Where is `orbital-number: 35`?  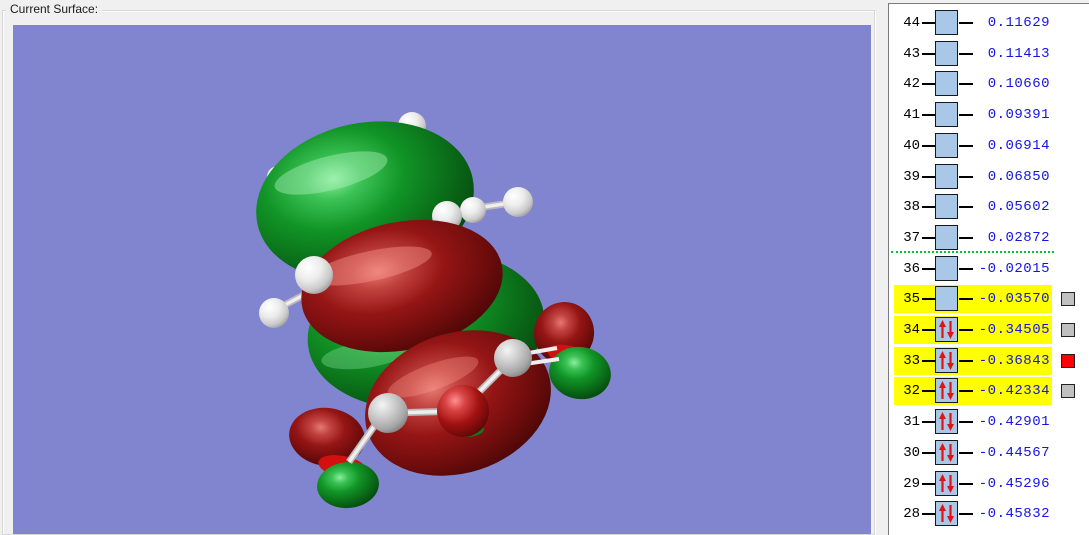
orbital-number: 35 is located at coordinates (911, 299).